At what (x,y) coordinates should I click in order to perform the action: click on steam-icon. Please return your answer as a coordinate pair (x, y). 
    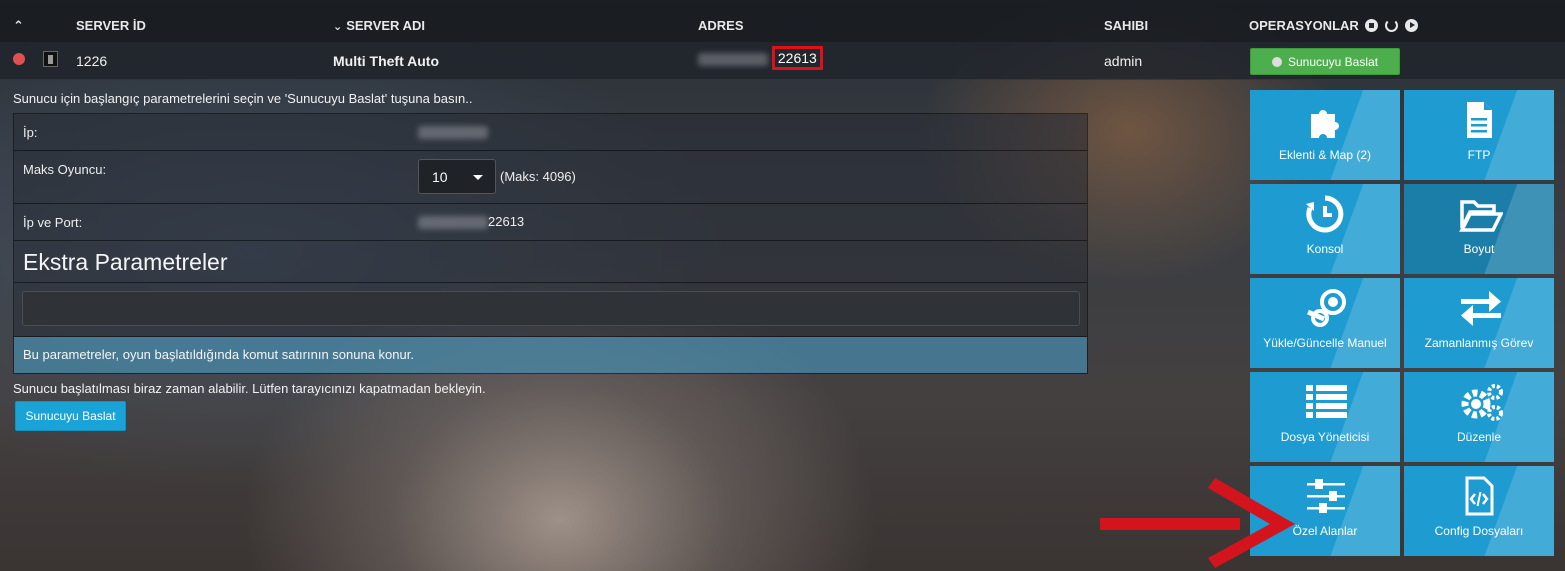
    Looking at the image, I should click on (1326, 308).